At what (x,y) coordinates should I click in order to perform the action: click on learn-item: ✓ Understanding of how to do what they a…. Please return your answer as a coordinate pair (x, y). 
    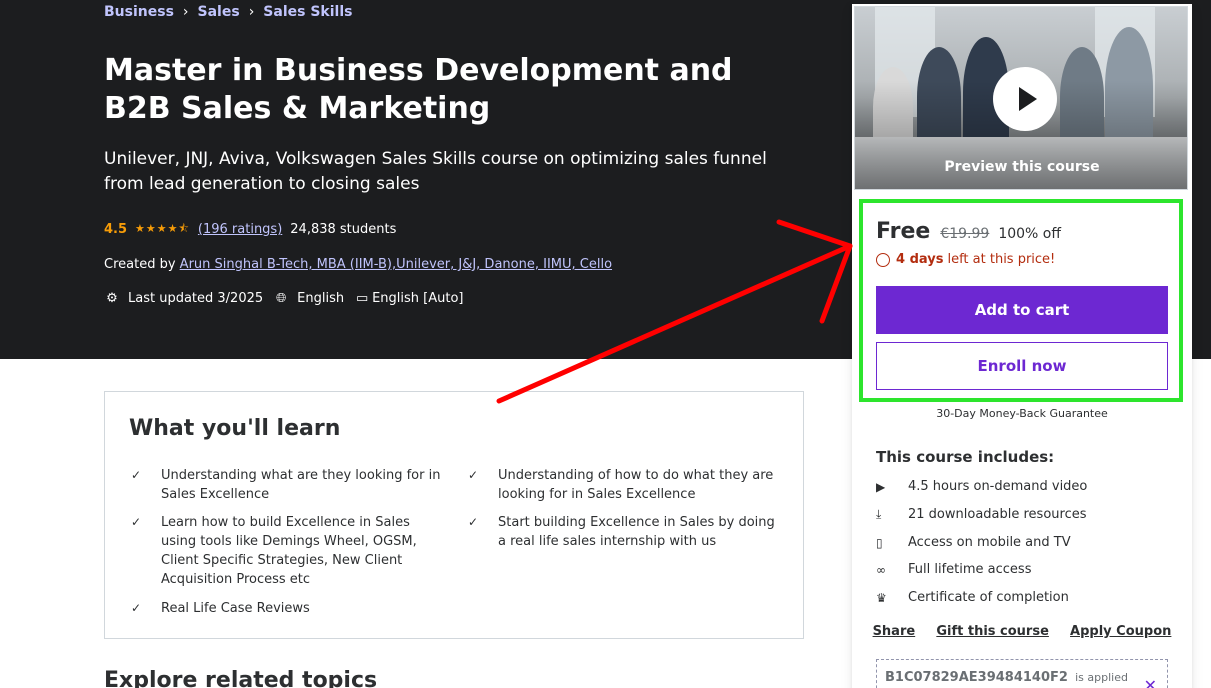
    Looking at the image, I should click on (626, 485).